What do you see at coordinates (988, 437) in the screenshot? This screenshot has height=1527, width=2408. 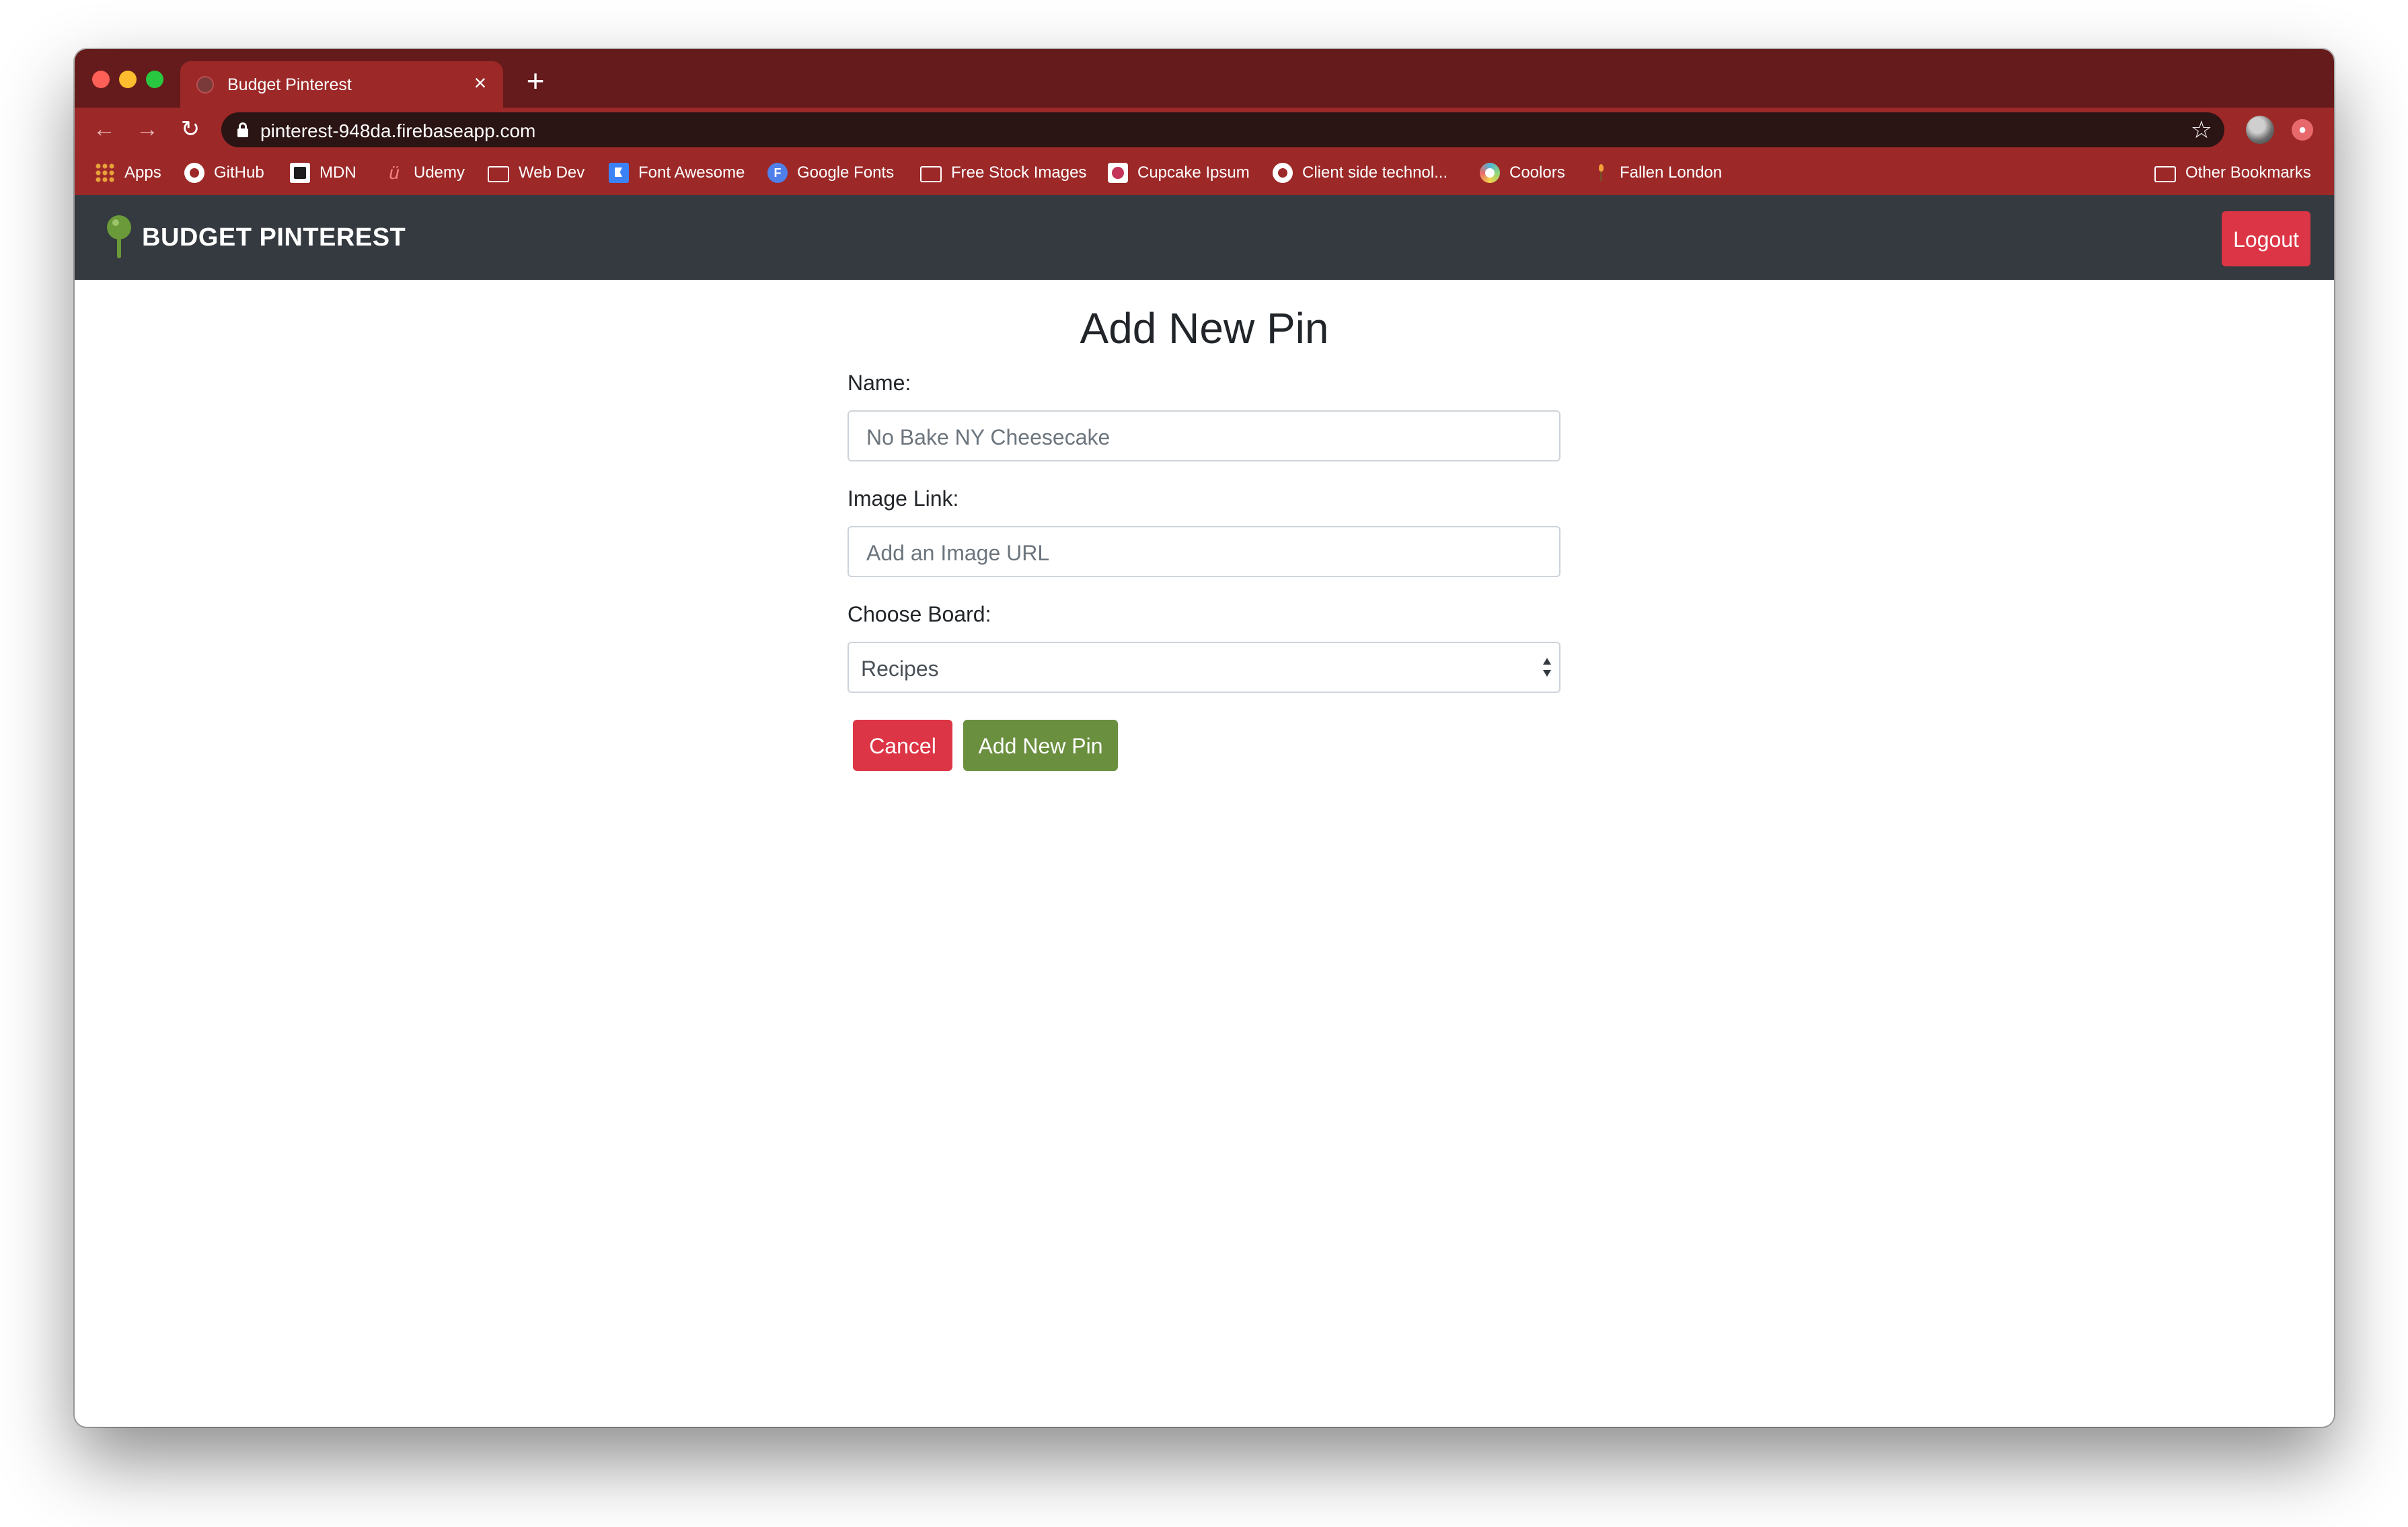 I see `name-input-placeholder: No Bake NY Cheesecake` at bounding box center [988, 437].